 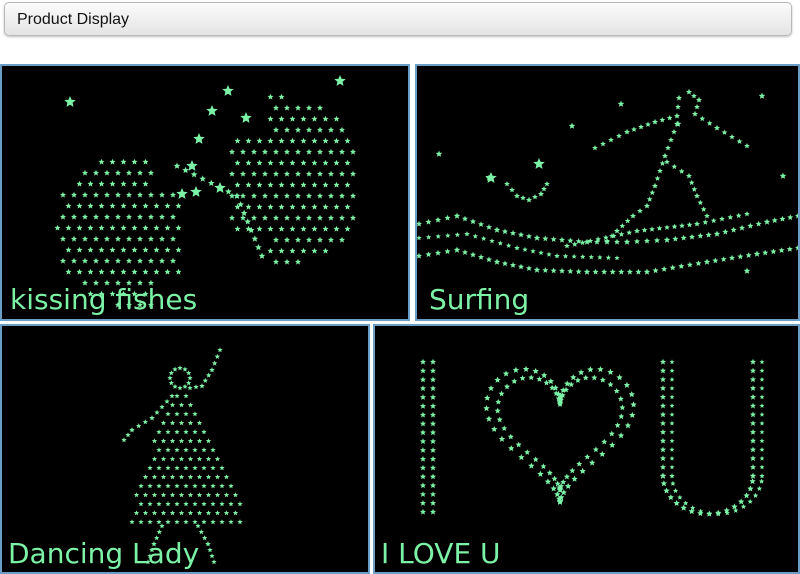 I want to click on caption-surfing: Surfing, so click(x=479, y=299).